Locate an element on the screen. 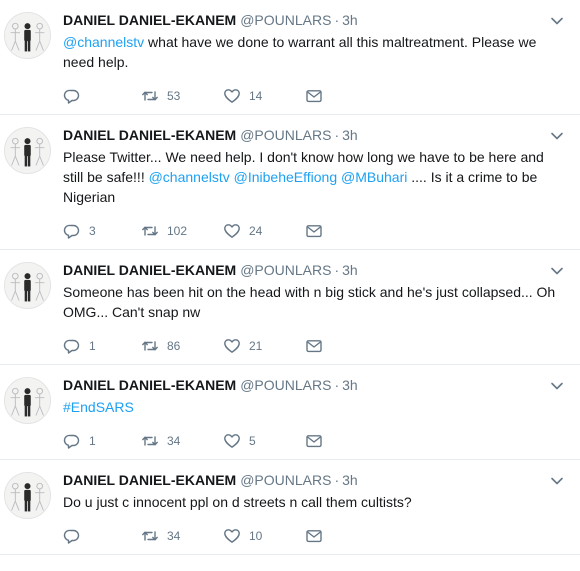 The width and height of the screenshot is (580, 571). like-count: 10 is located at coordinates (256, 536).